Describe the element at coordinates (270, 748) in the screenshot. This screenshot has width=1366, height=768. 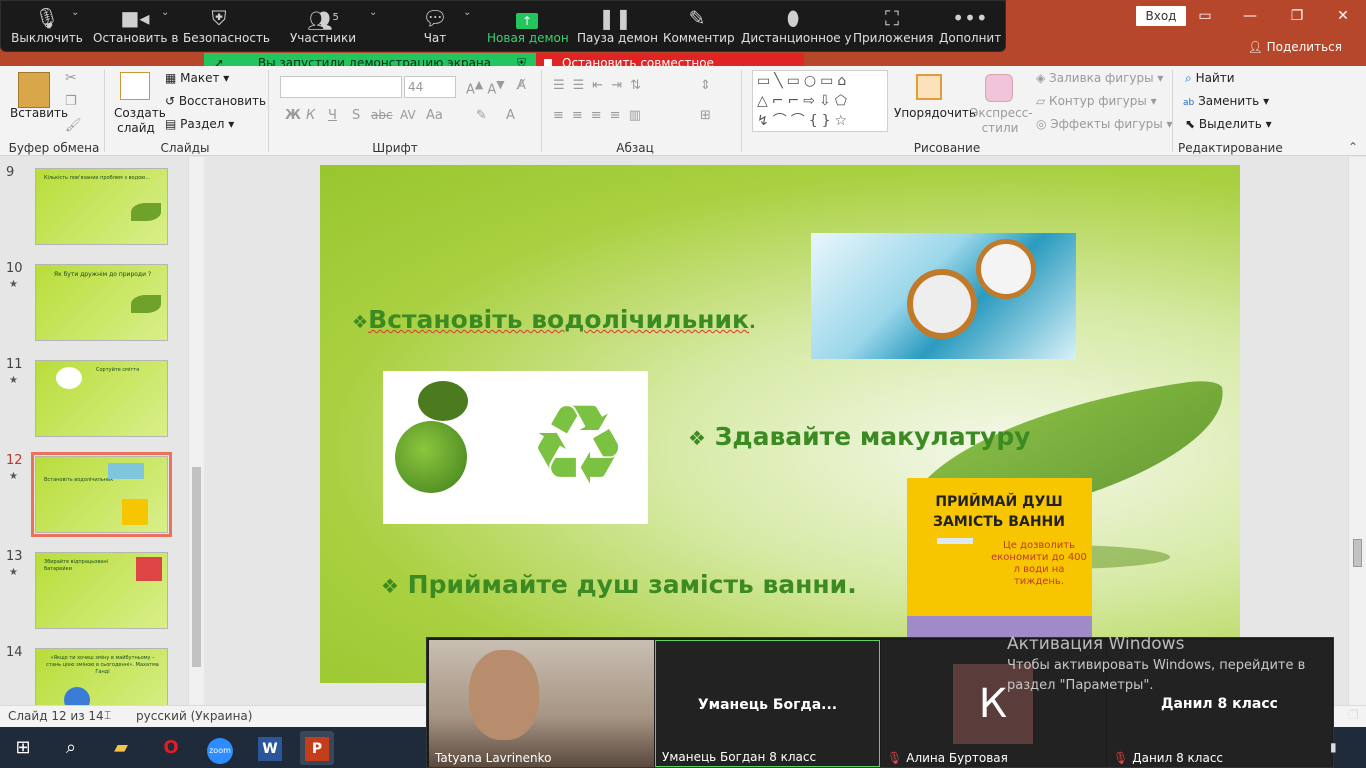
I see `word-icon: W` at that location.